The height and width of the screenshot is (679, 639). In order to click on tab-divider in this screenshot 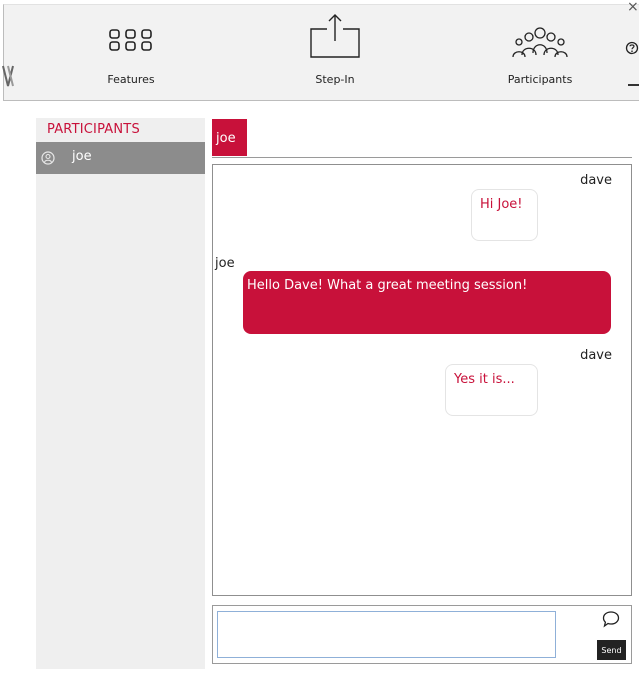, I will do `click(422, 157)`.